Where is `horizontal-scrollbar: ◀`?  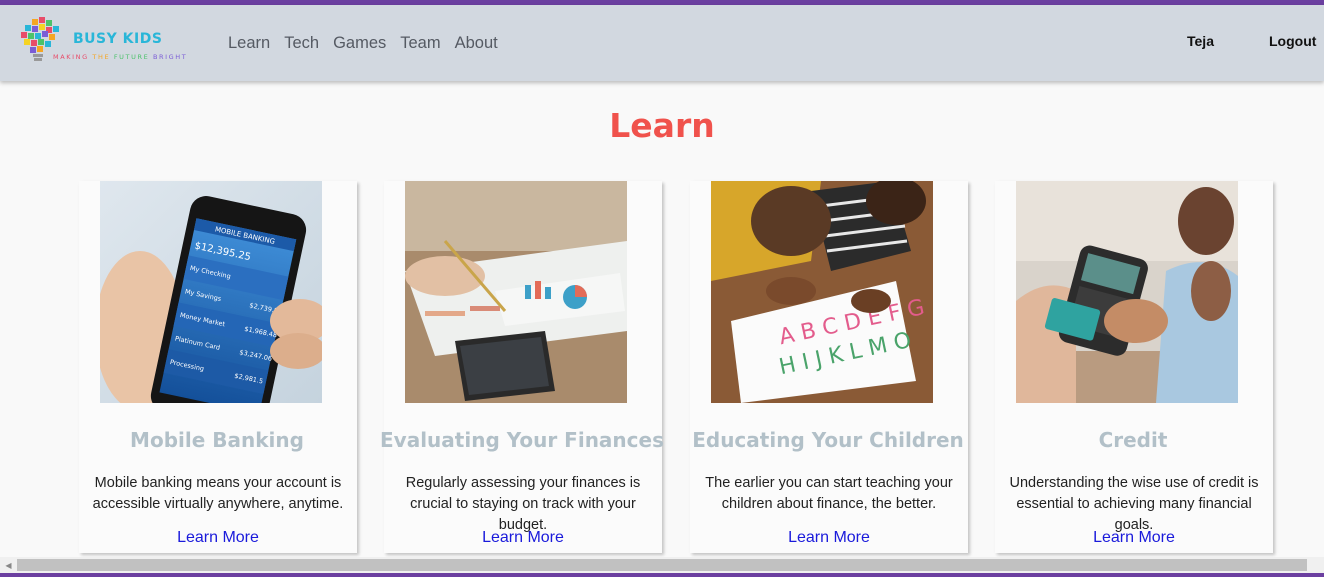
horizontal-scrollbar: ◀ is located at coordinates (662, 565).